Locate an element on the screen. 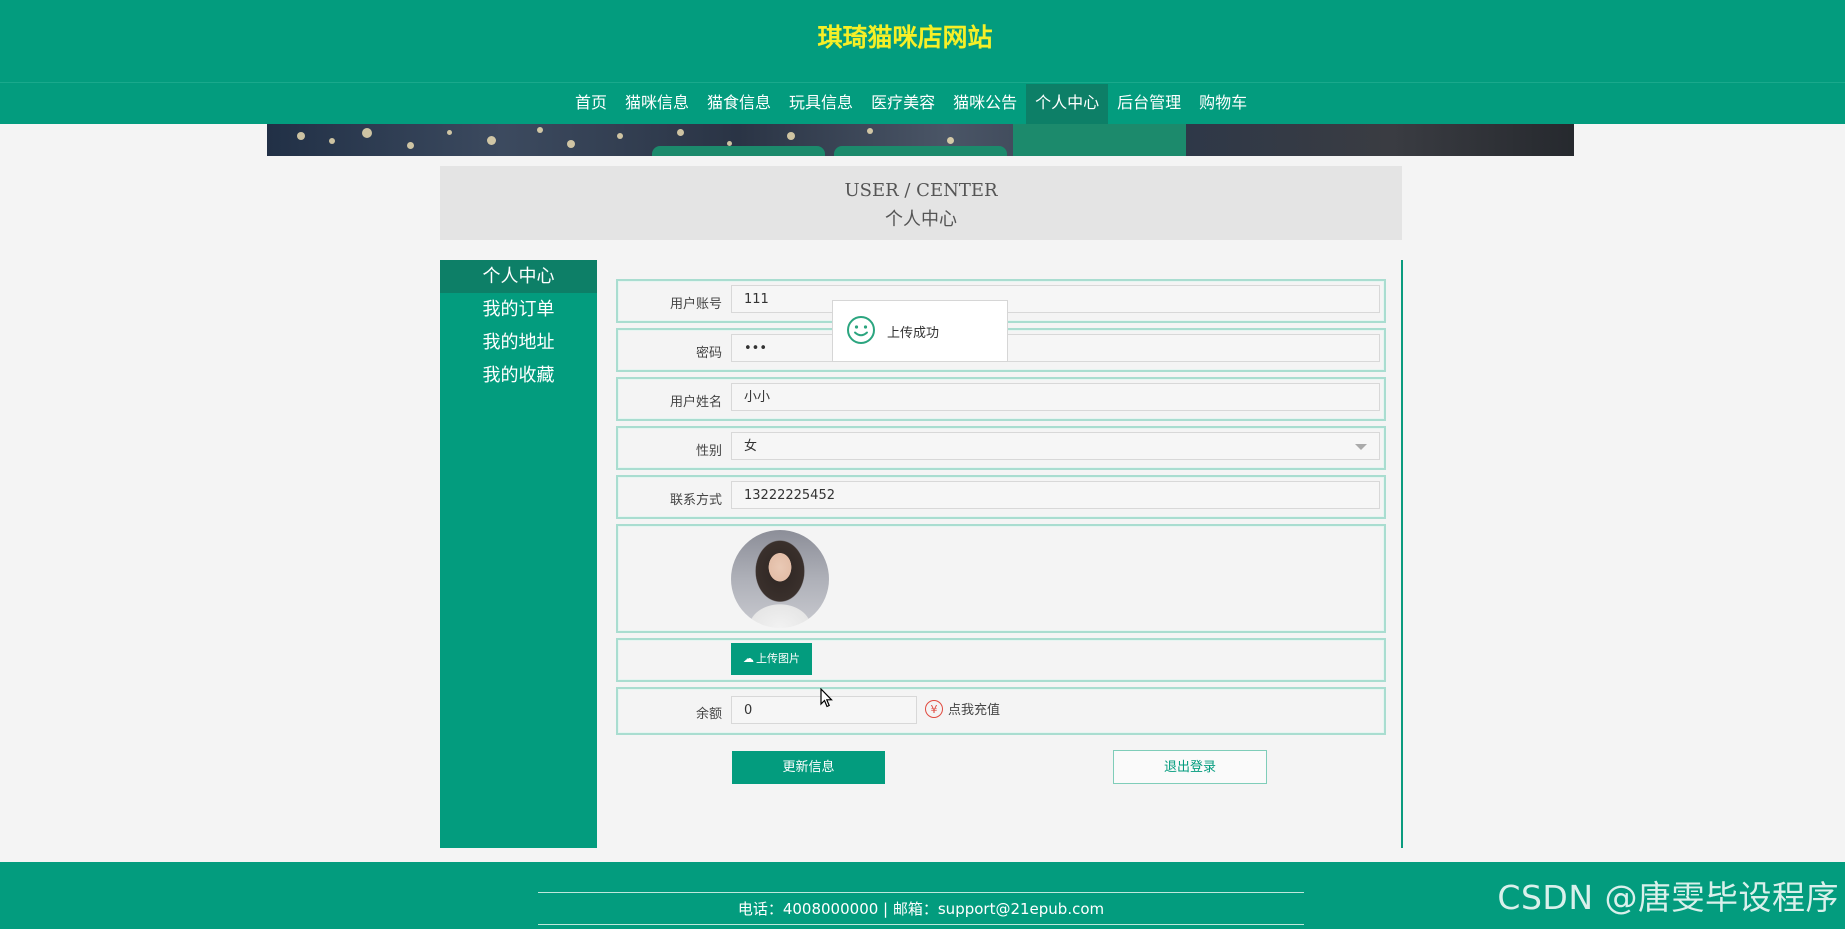  footer-divider-bottom is located at coordinates (921, 924).